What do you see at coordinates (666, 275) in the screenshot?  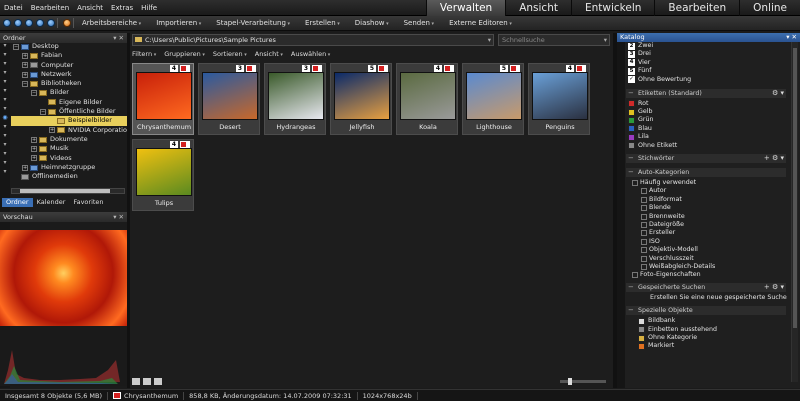 I see `auto-category: Foto-Eigenschaften` at bounding box center [666, 275].